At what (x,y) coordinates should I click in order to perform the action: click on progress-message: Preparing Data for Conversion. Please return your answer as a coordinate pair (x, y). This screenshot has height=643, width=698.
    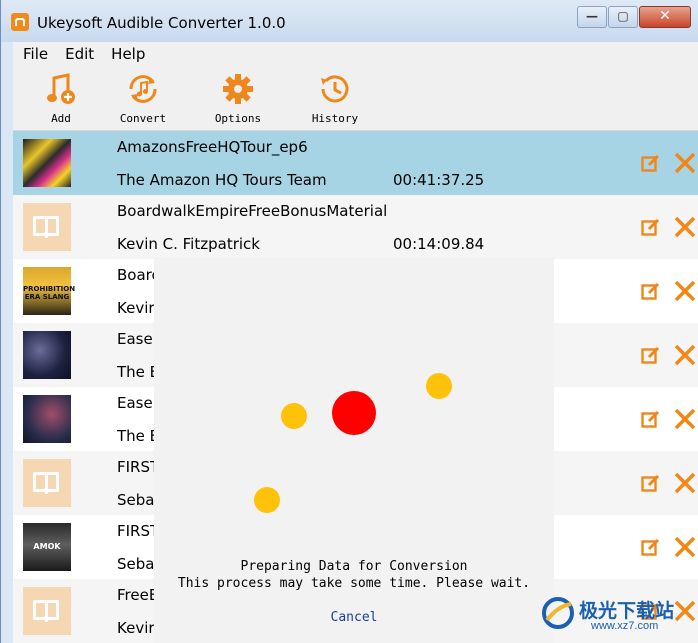
    Looking at the image, I should click on (354, 566).